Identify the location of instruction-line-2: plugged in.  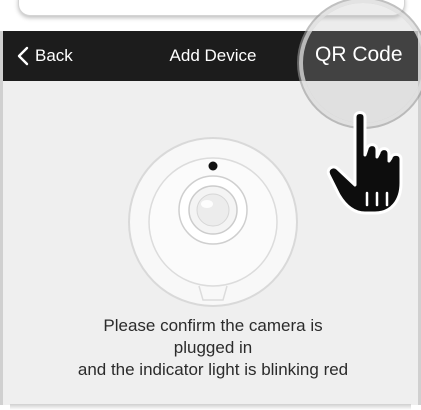
(213, 347).